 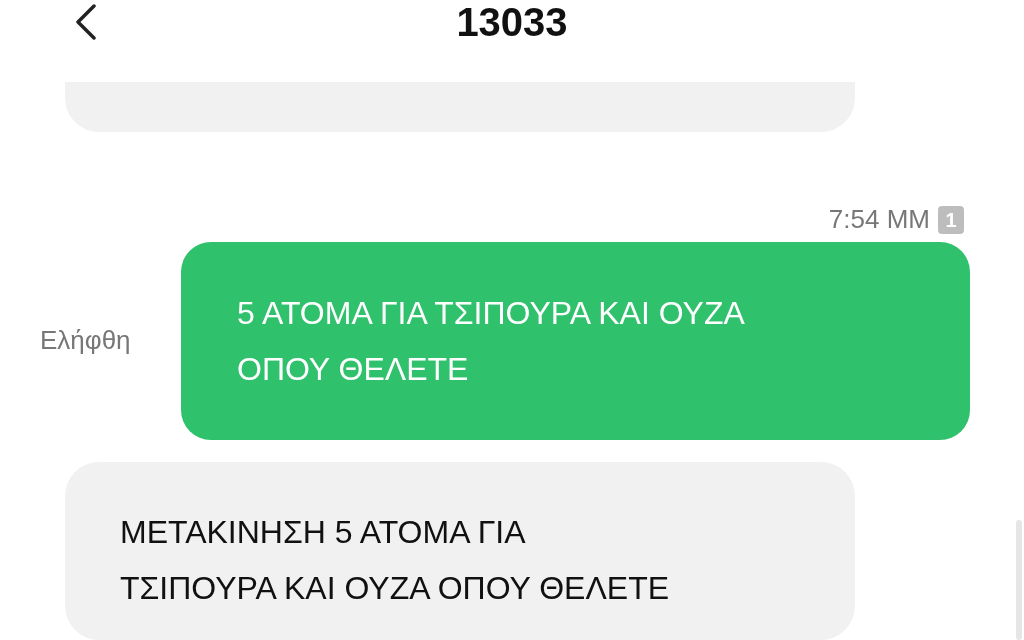 What do you see at coordinates (951, 219) in the screenshot?
I see `sim-icon: 1` at bounding box center [951, 219].